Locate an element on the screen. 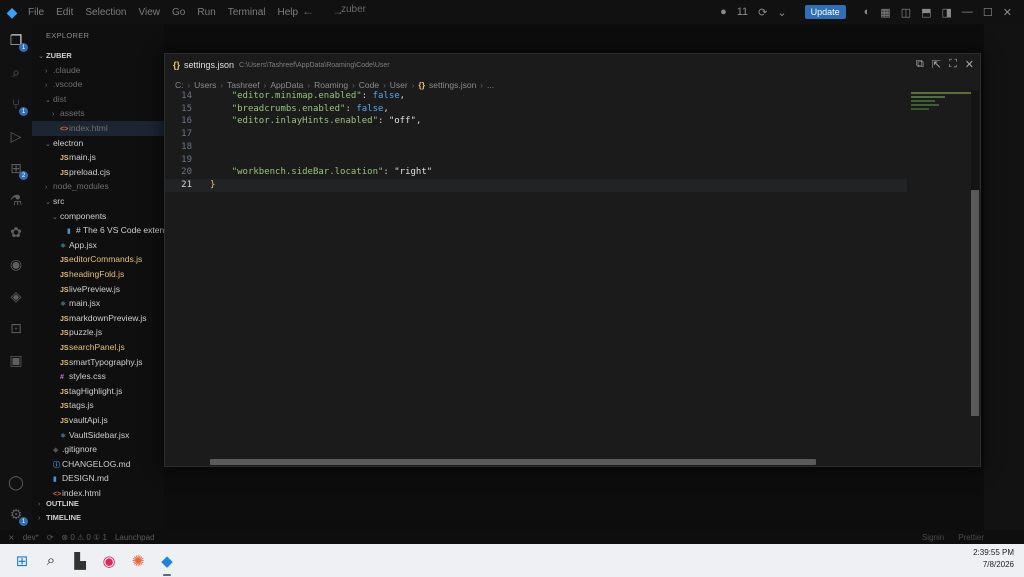 This screenshot has height=577, width=1024. breadcrumb-item: Tashreef is located at coordinates (243, 85).